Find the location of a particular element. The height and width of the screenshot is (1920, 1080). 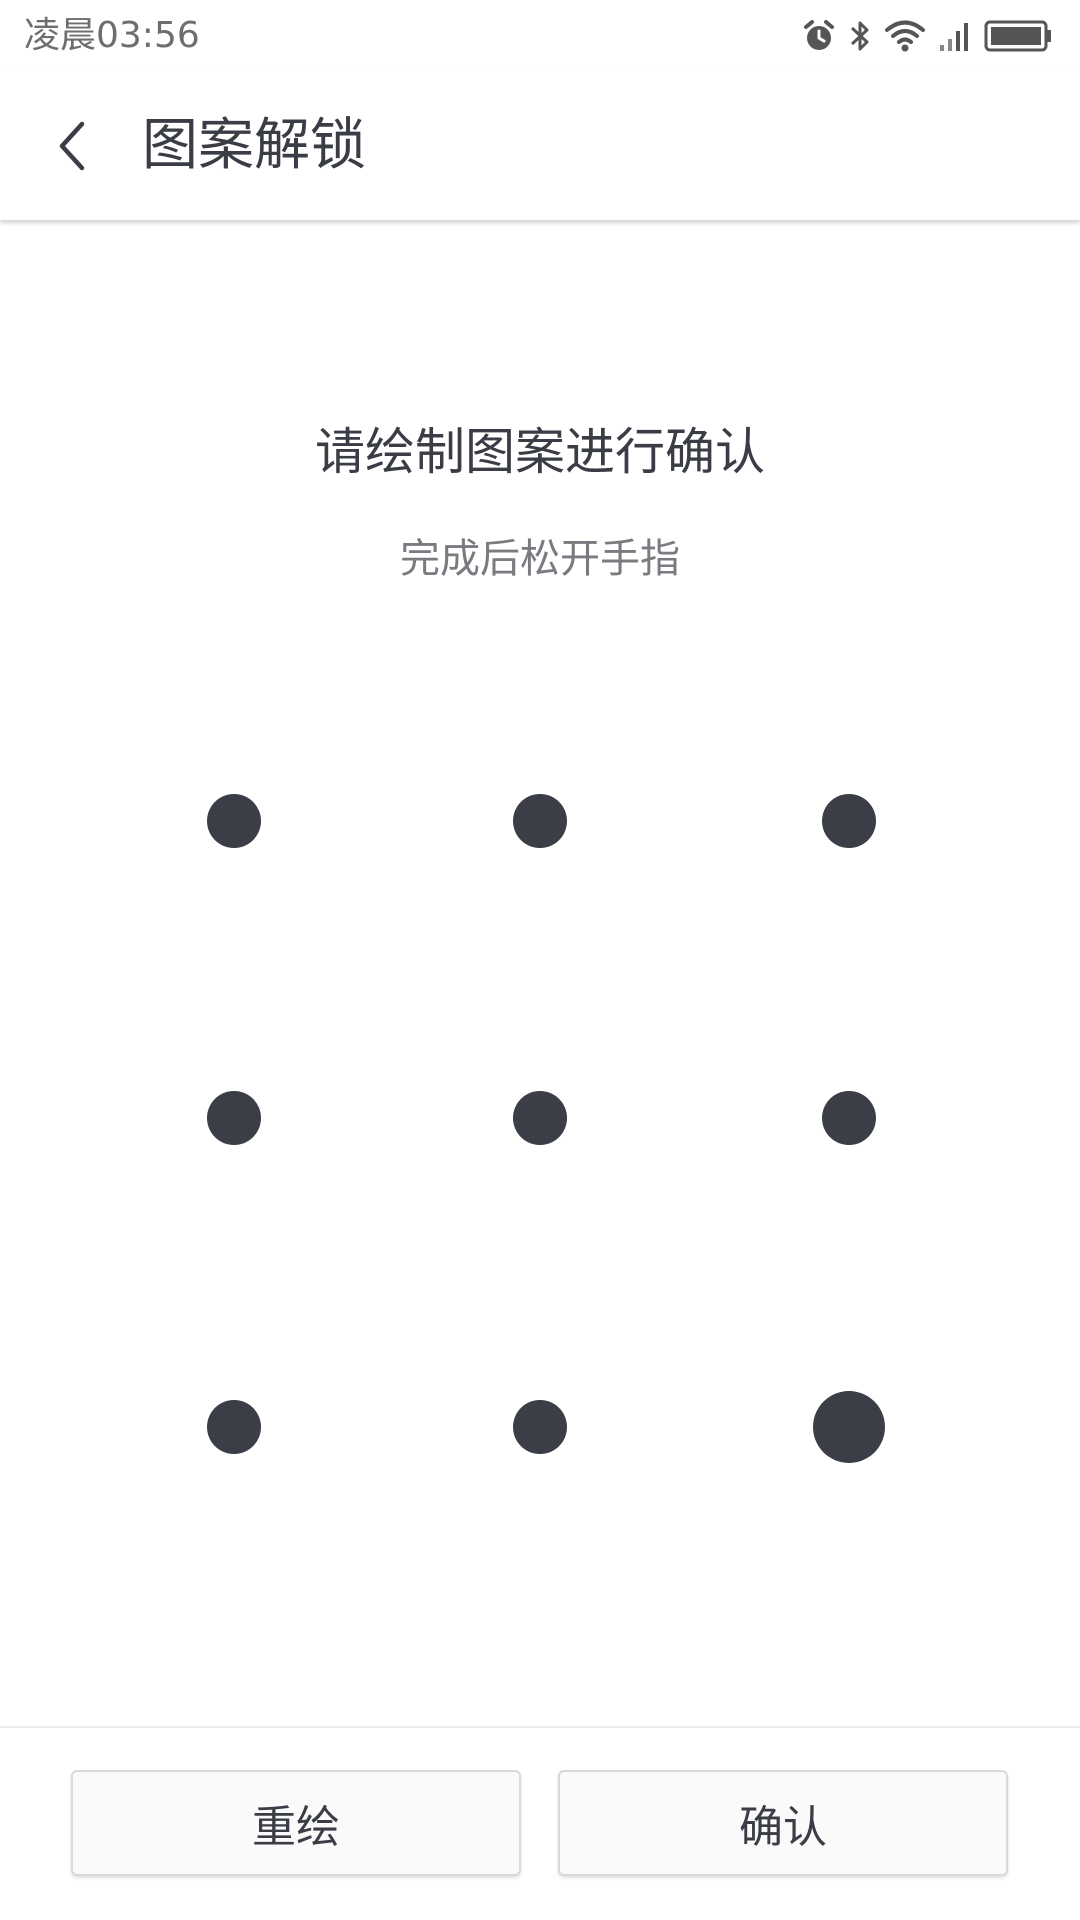

alarm-icon is located at coordinates (819, 36).